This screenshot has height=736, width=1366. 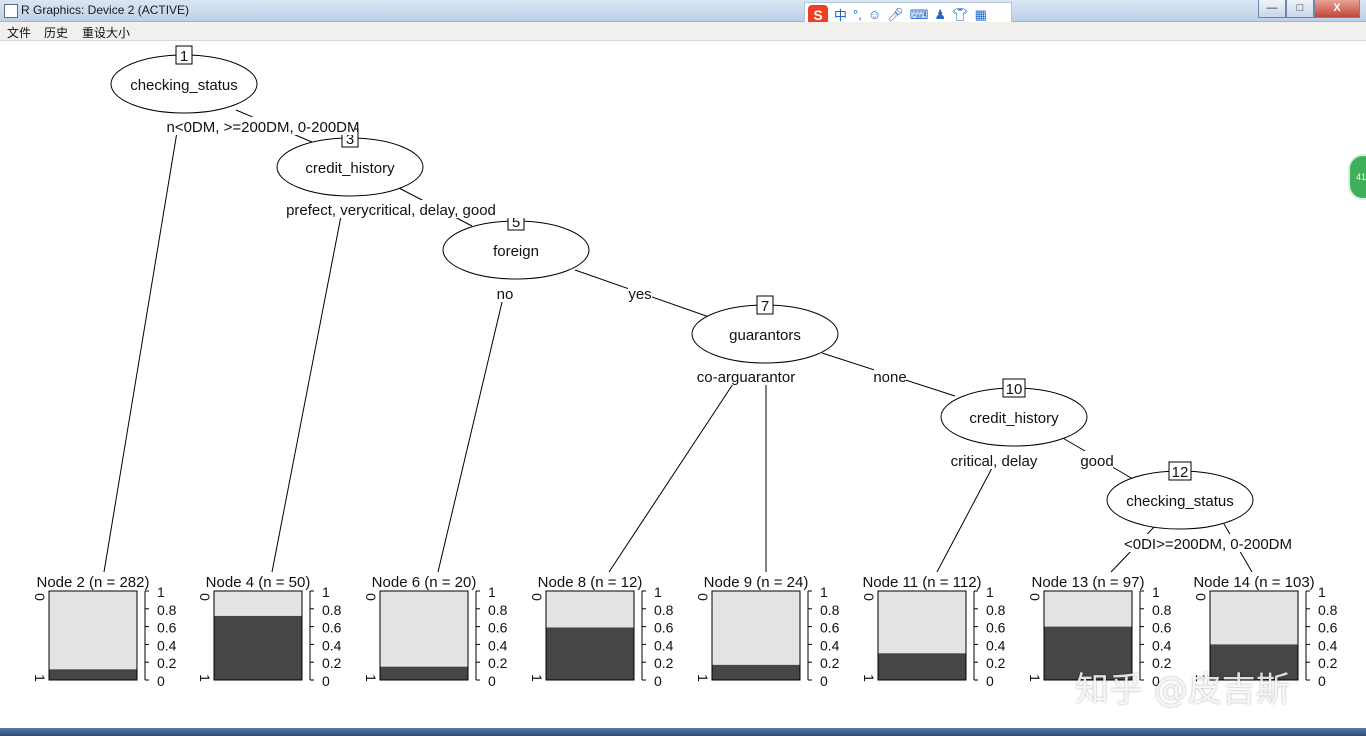 What do you see at coordinates (639, 294) in the screenshot?
I see `edge-label: yes` at bounding box center [639, 294].